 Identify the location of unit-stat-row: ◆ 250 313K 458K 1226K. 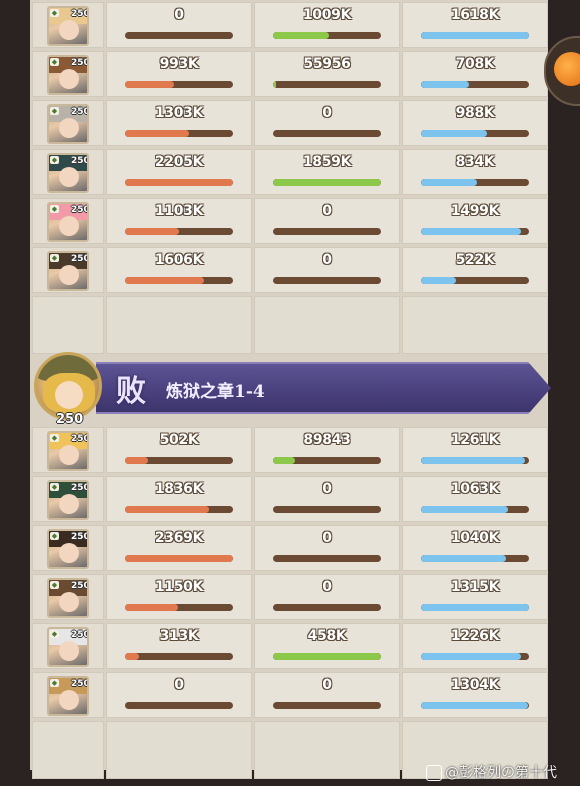
(289, 646).